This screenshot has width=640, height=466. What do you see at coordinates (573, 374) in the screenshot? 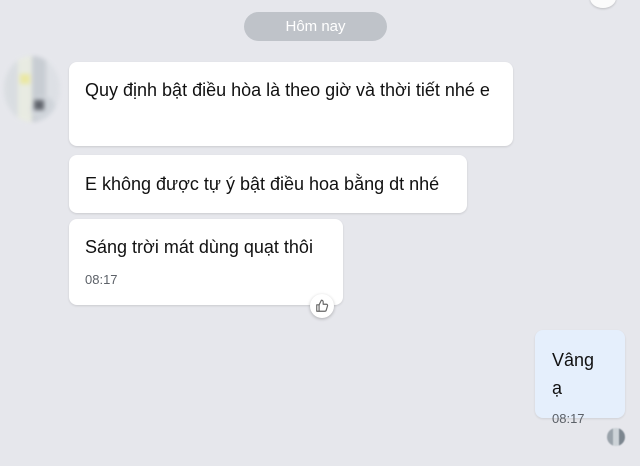
I see `message-text: Vâng ạ` at bounding box center [573, 374].